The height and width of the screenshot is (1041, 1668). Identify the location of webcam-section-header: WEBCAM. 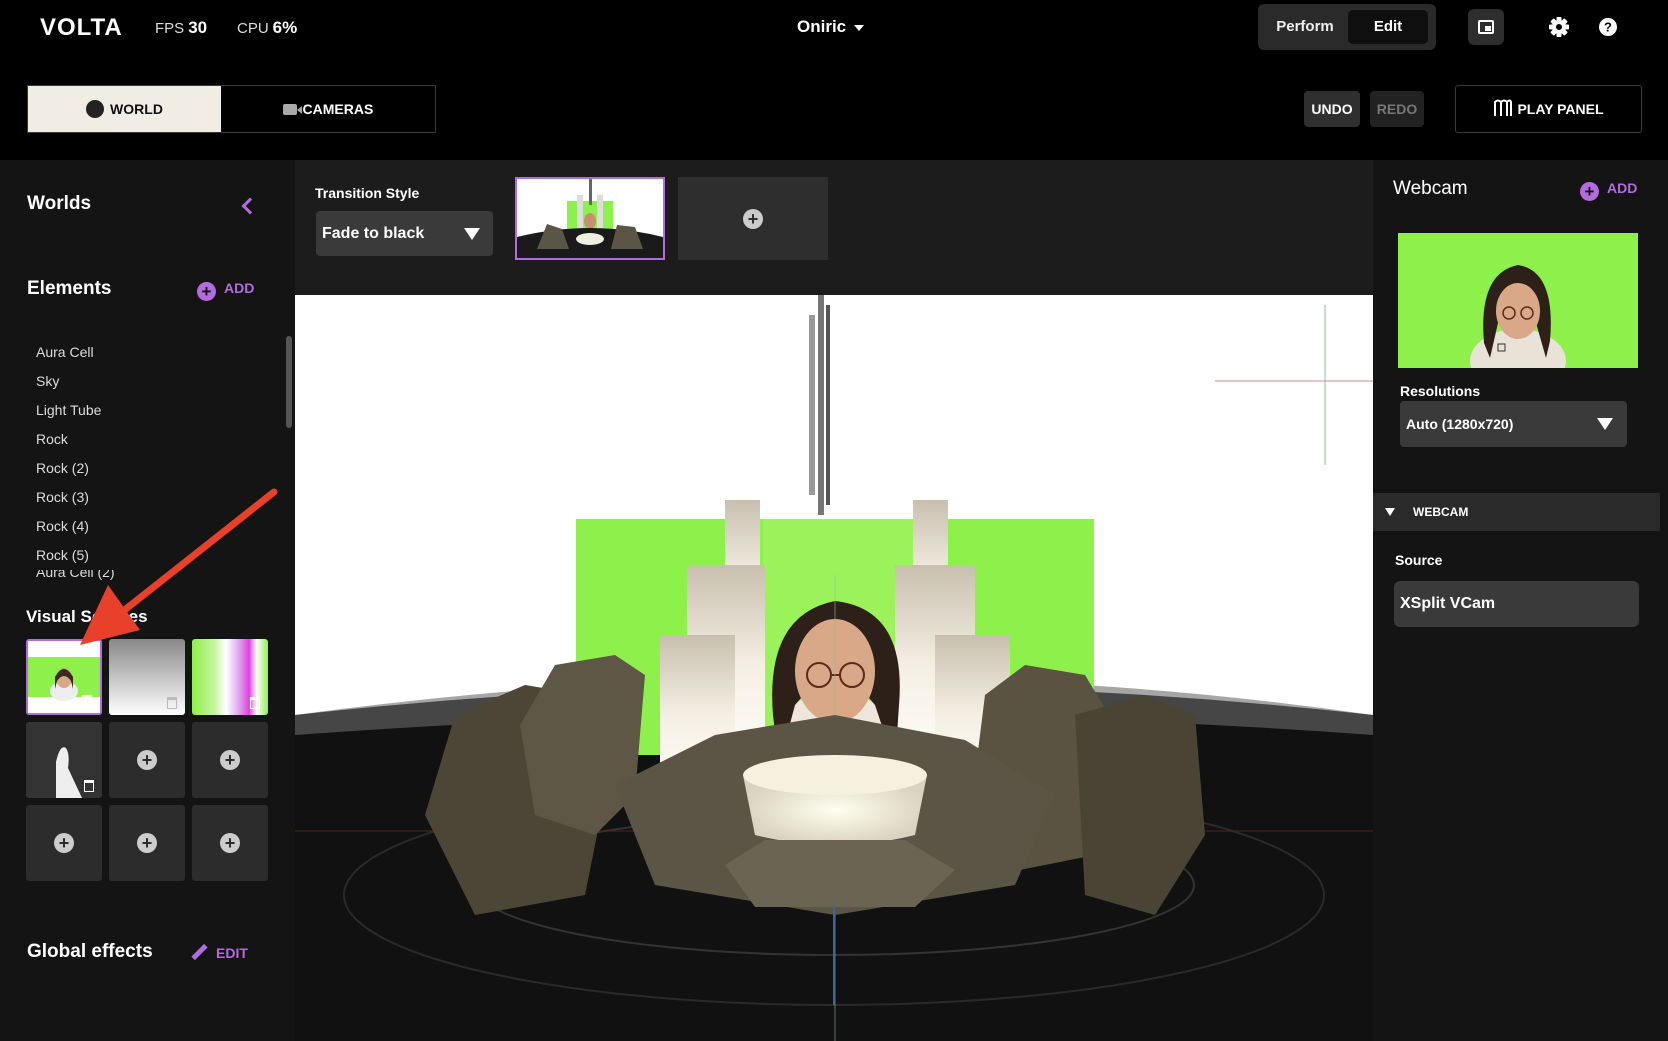
(1516, 512).